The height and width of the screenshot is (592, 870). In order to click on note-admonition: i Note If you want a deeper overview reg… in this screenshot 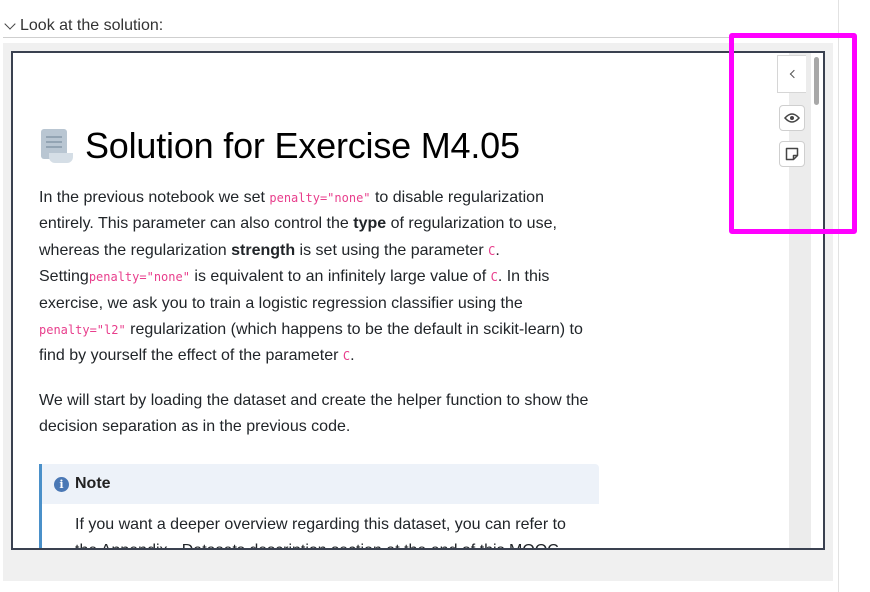, I will do `click(319, 506)`.